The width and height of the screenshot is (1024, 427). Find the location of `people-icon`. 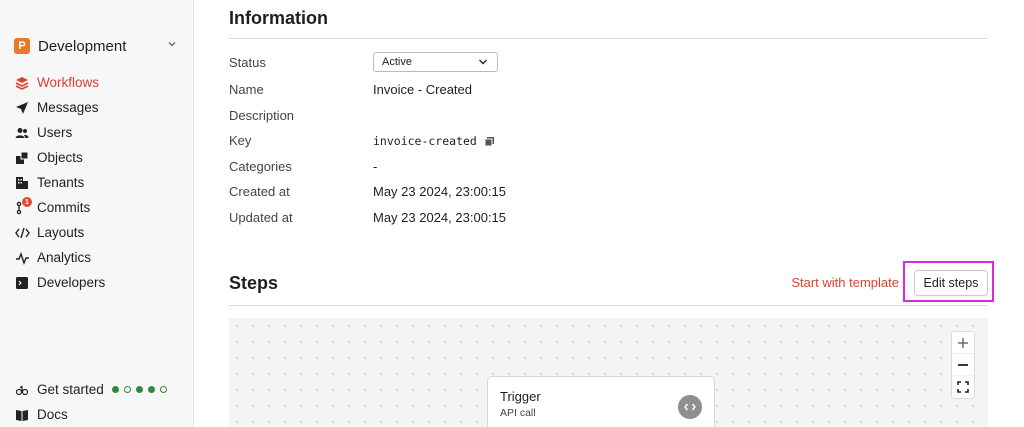

people-icon is located at coordinates (22, 390).